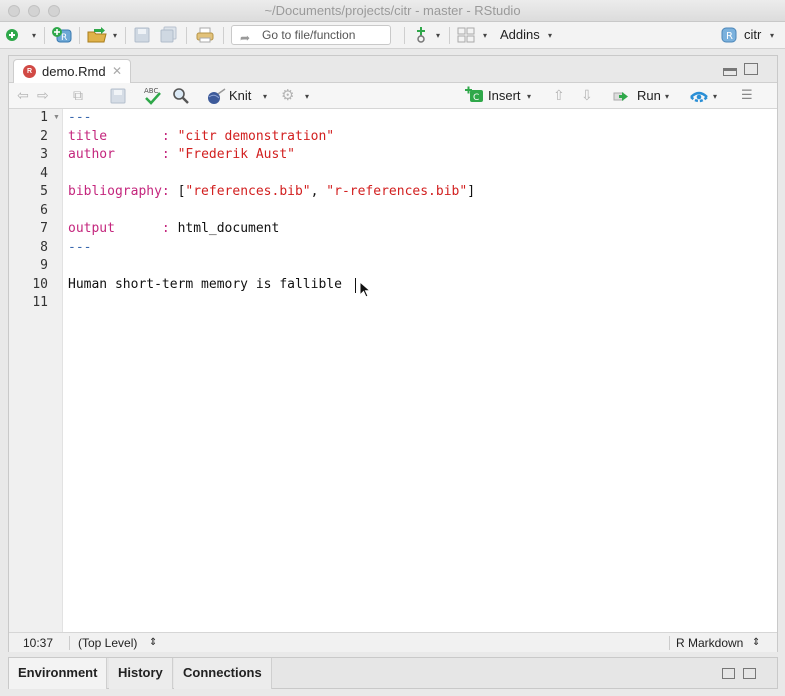 Image resolution: width=785 pixels, height=696 pixels. I want to click on find-icon, so click(181, 96).